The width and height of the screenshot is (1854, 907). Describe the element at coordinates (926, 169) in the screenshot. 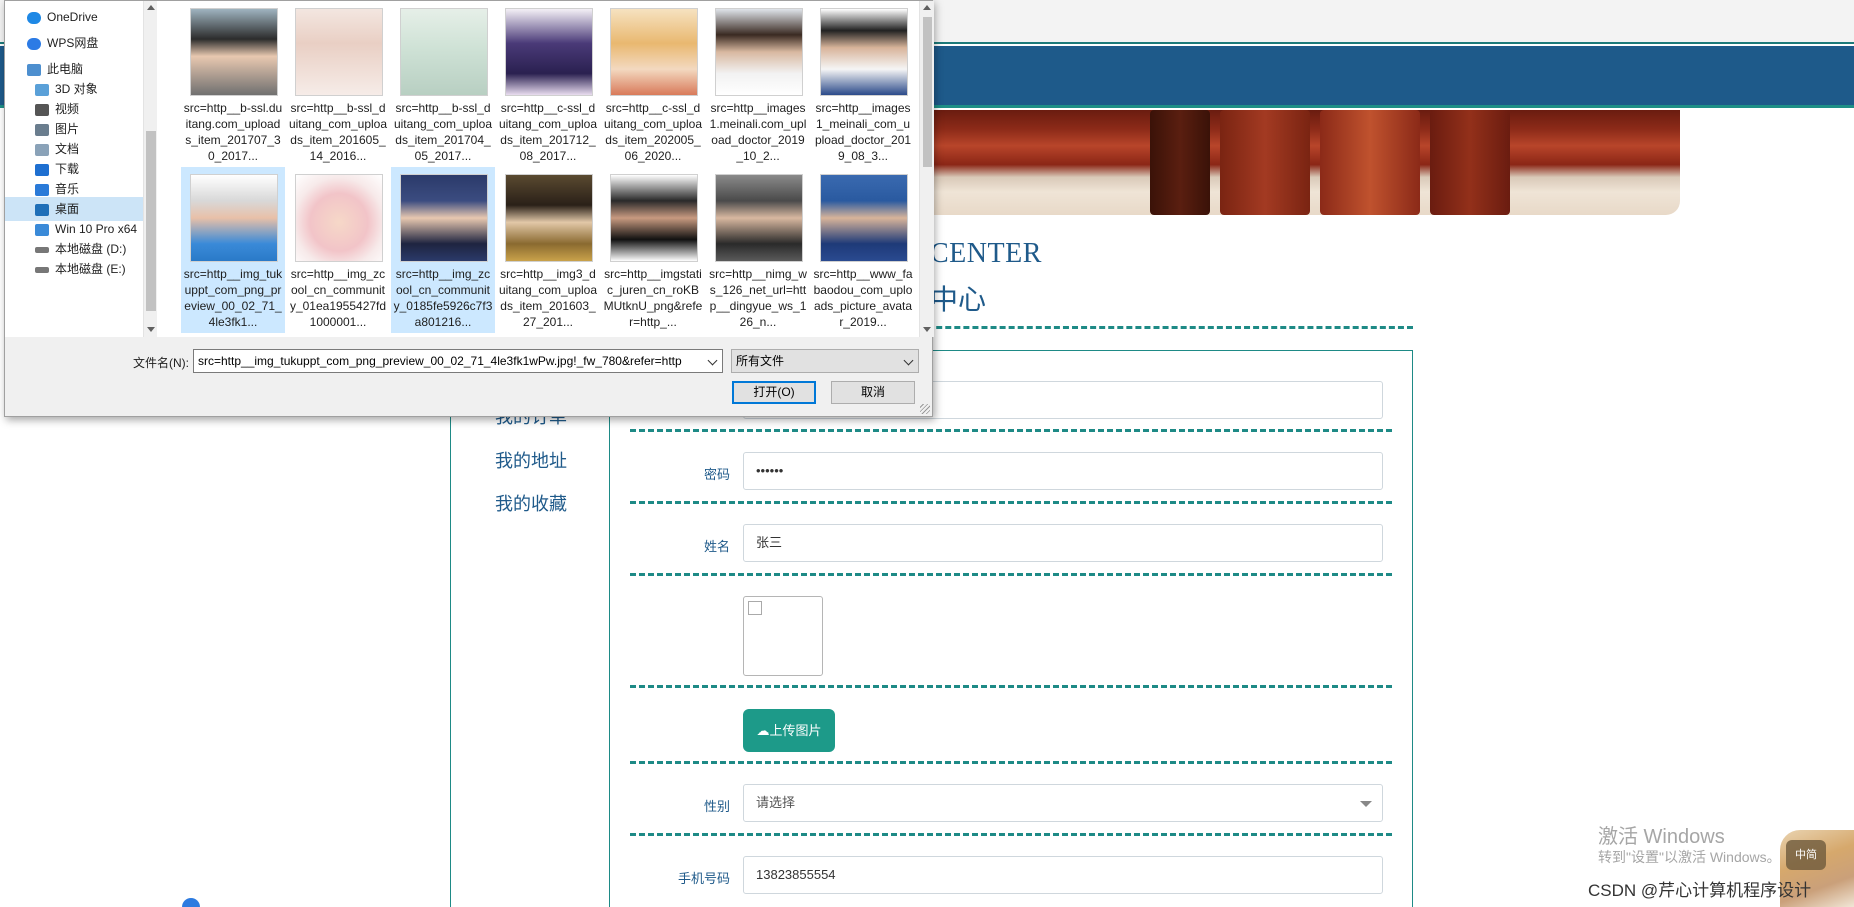

I see `file-list-scrollbar` at that location.